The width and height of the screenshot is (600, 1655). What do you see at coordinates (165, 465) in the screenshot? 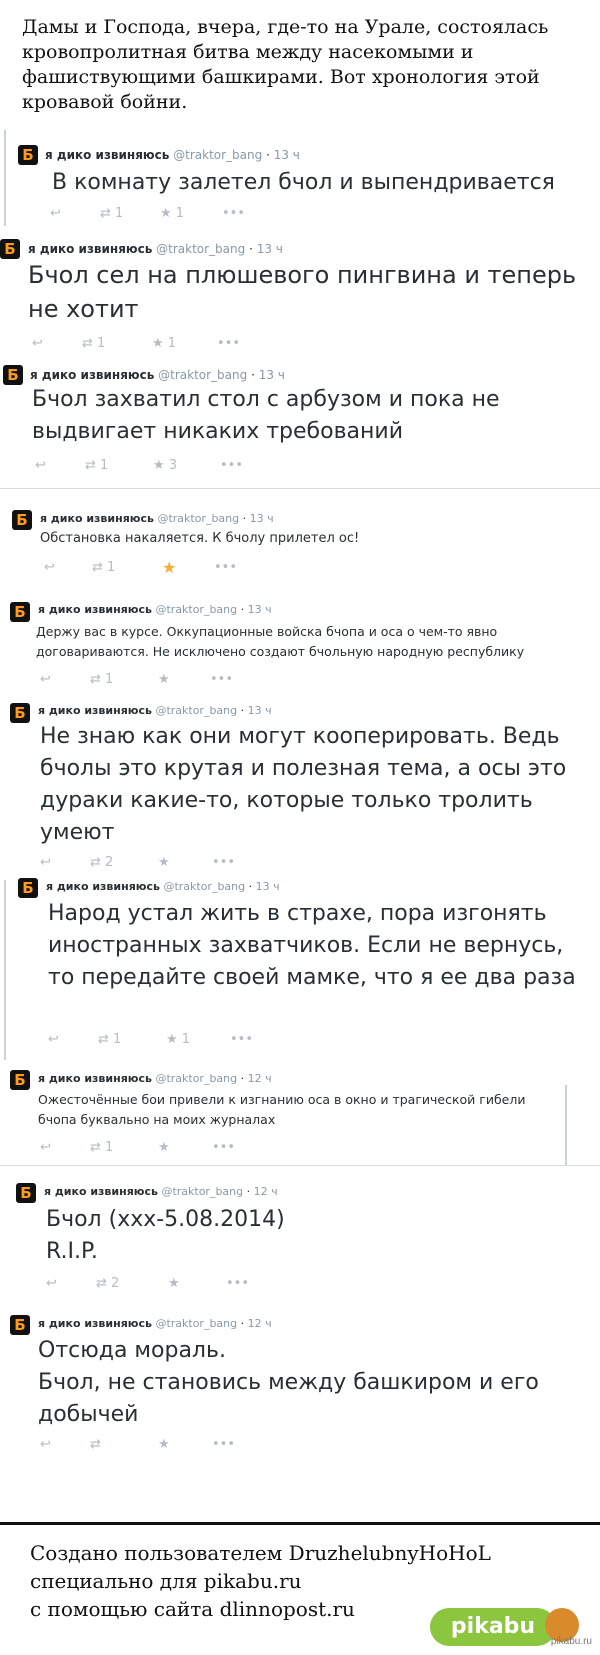
I see `favorite-icon: ★ 3` at bounding box center [165, 465].